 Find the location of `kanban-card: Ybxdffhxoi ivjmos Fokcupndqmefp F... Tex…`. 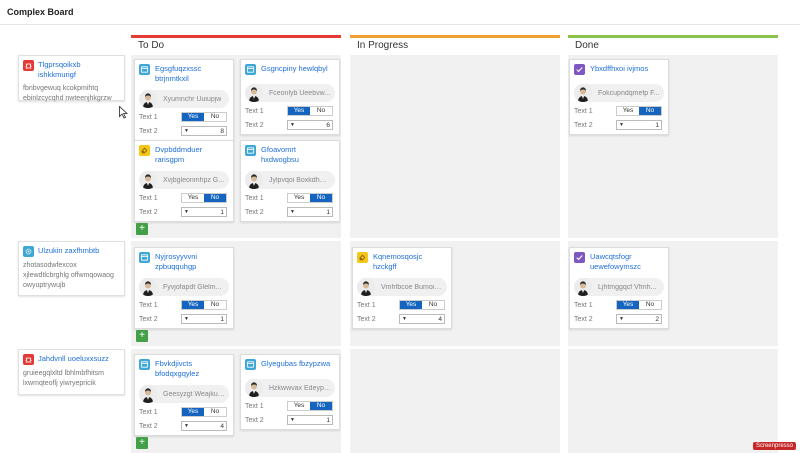

kanban-card: Ybxdffhxoi ivjmos Fokcupndqmefp F... Tex… is located at coordinates (619, 97).